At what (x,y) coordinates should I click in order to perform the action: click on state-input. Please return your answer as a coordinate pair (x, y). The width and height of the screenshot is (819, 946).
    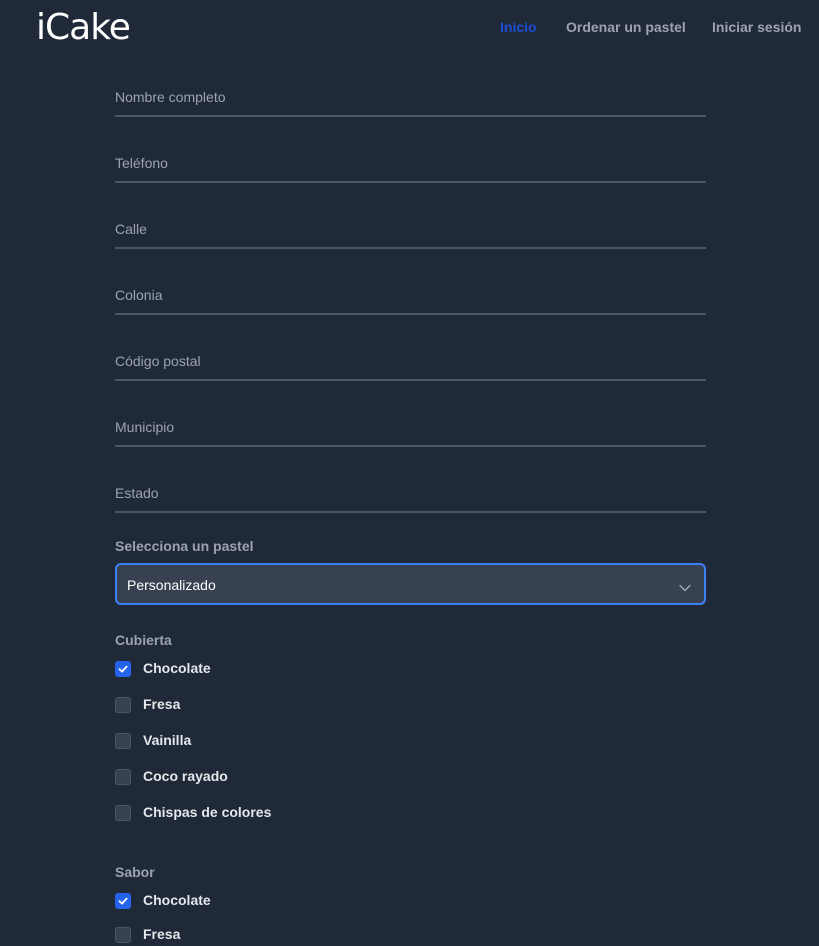
    Looking at the image, I should click on (410, 491).